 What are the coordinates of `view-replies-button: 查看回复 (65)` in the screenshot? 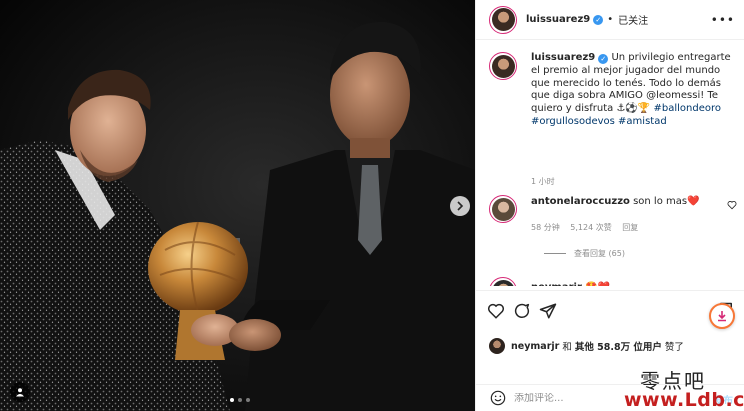 It's located at (584, 253).